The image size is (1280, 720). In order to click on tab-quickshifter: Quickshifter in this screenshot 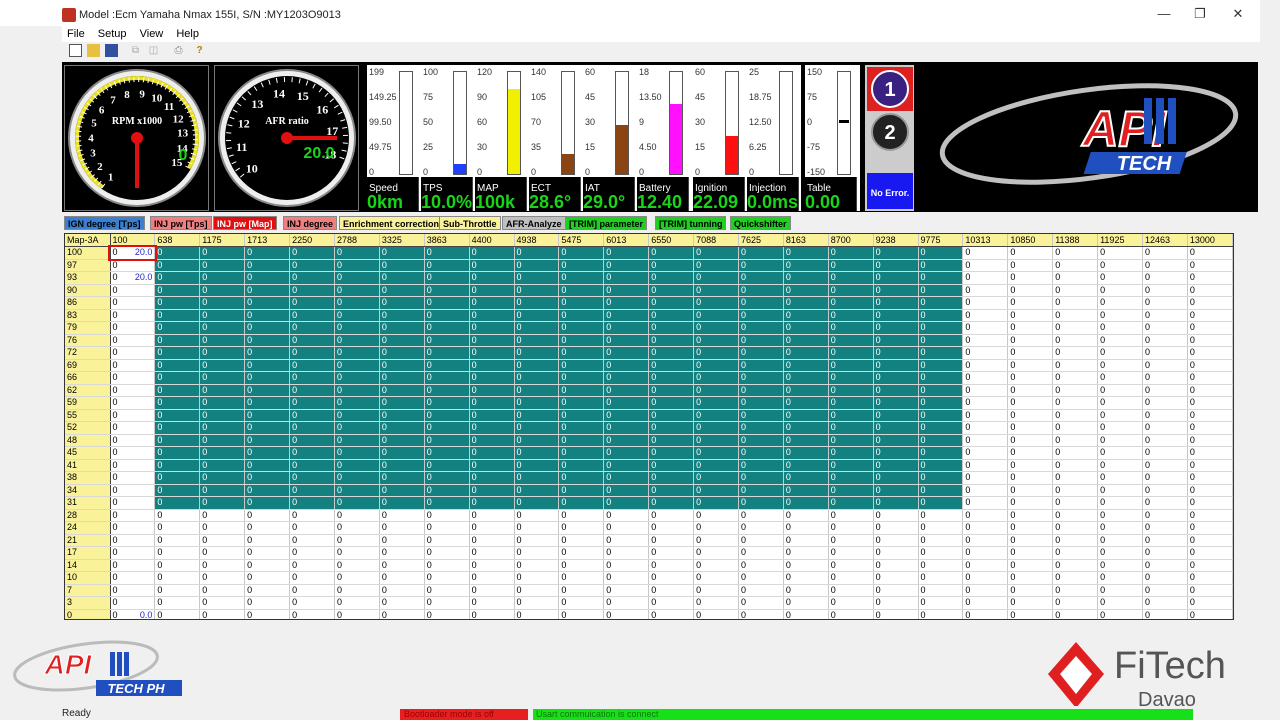, I will do `click(760, 223)`.